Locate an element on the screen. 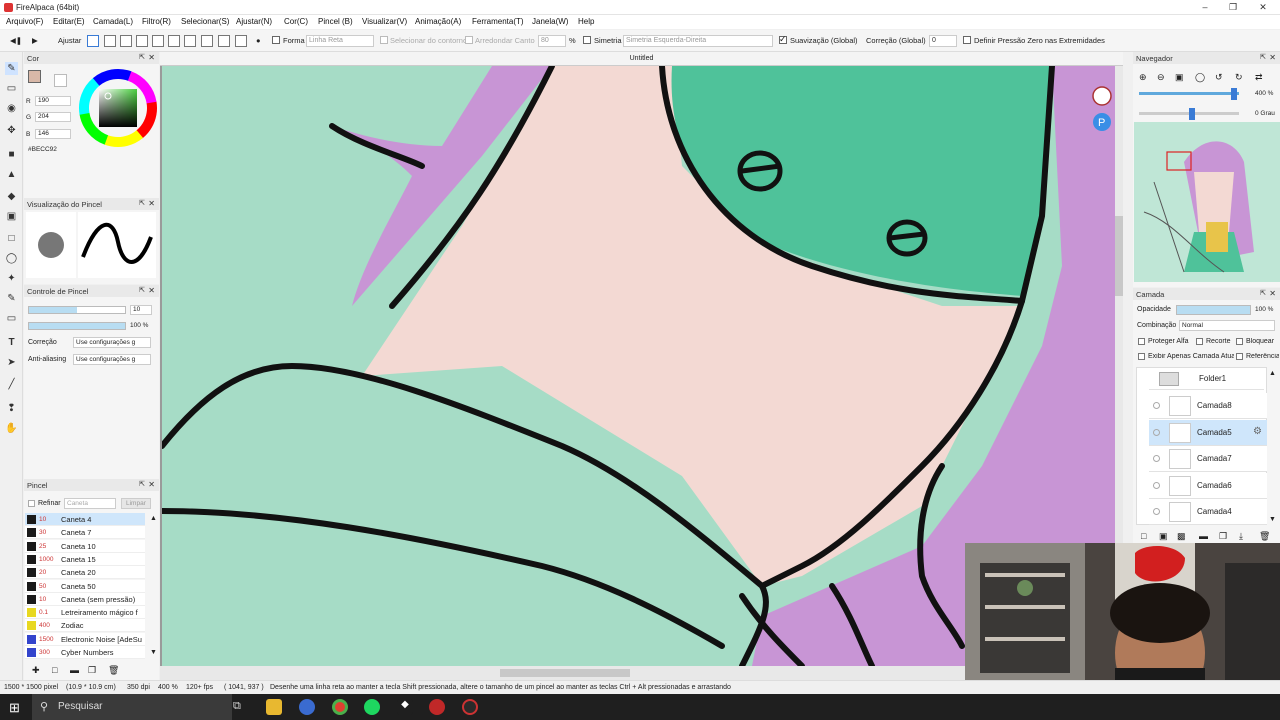 The height and width of the screenshot is (720, 1280). hand-tool-icon: ✋ is located at coordinates (11, 428).